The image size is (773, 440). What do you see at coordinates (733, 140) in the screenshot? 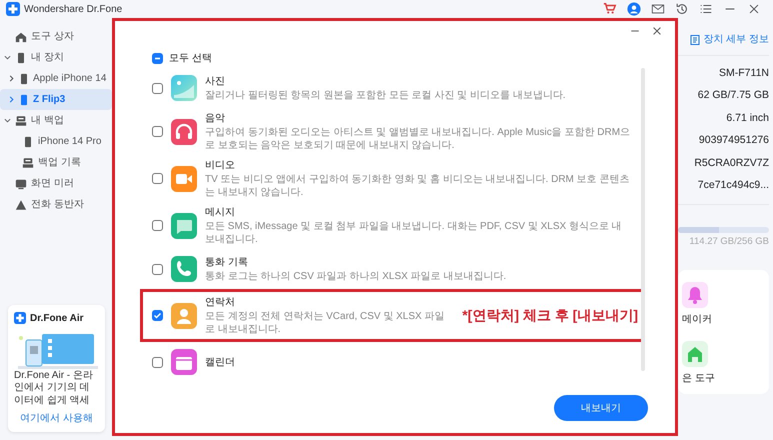
I see `device-info-value: 903974951276` at bounding box center [733, 140].